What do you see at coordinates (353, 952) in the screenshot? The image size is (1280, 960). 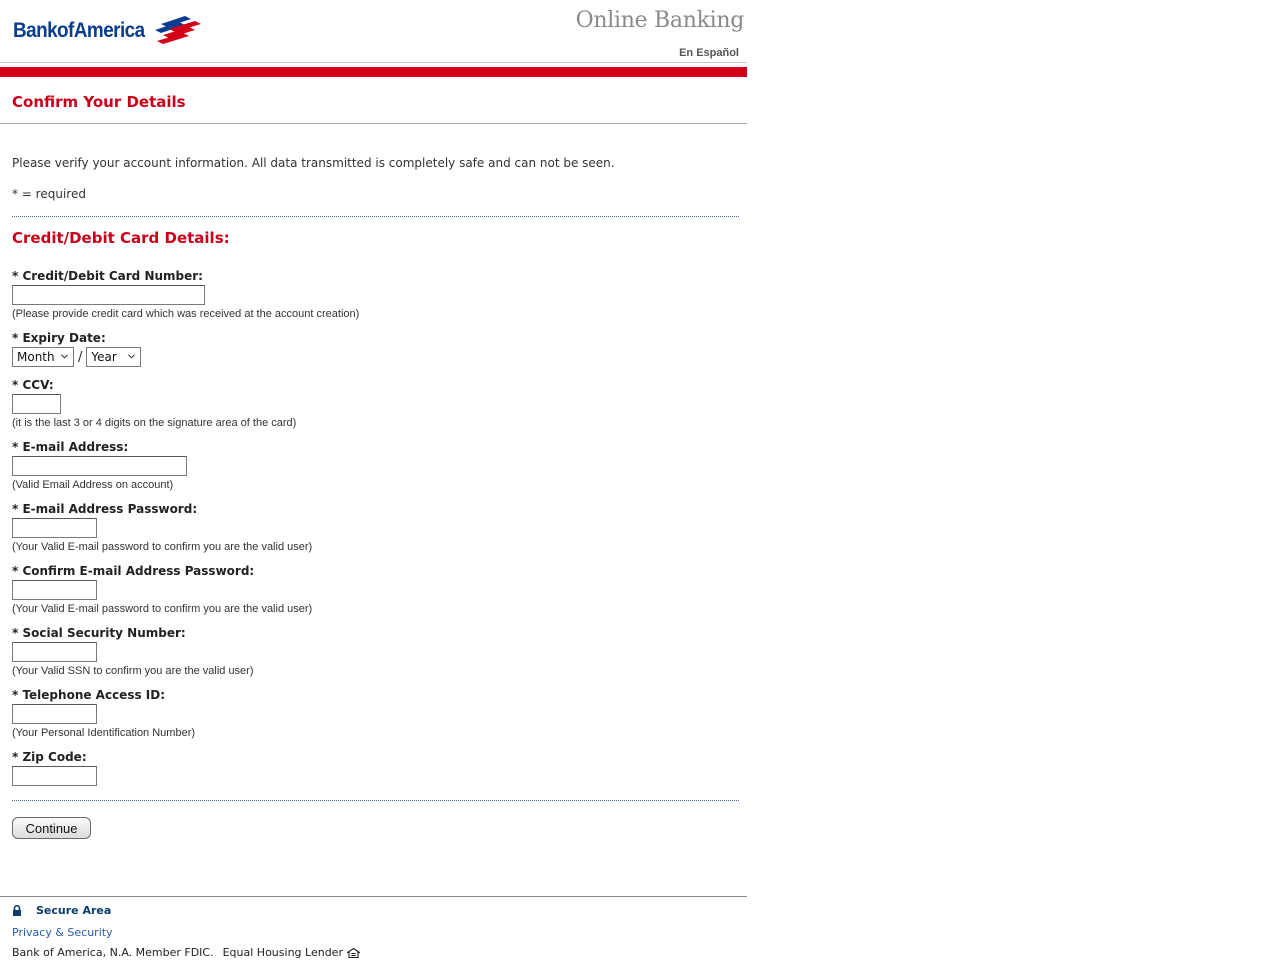 I see `equal-housing-icon` at bounding box center [353, 952].